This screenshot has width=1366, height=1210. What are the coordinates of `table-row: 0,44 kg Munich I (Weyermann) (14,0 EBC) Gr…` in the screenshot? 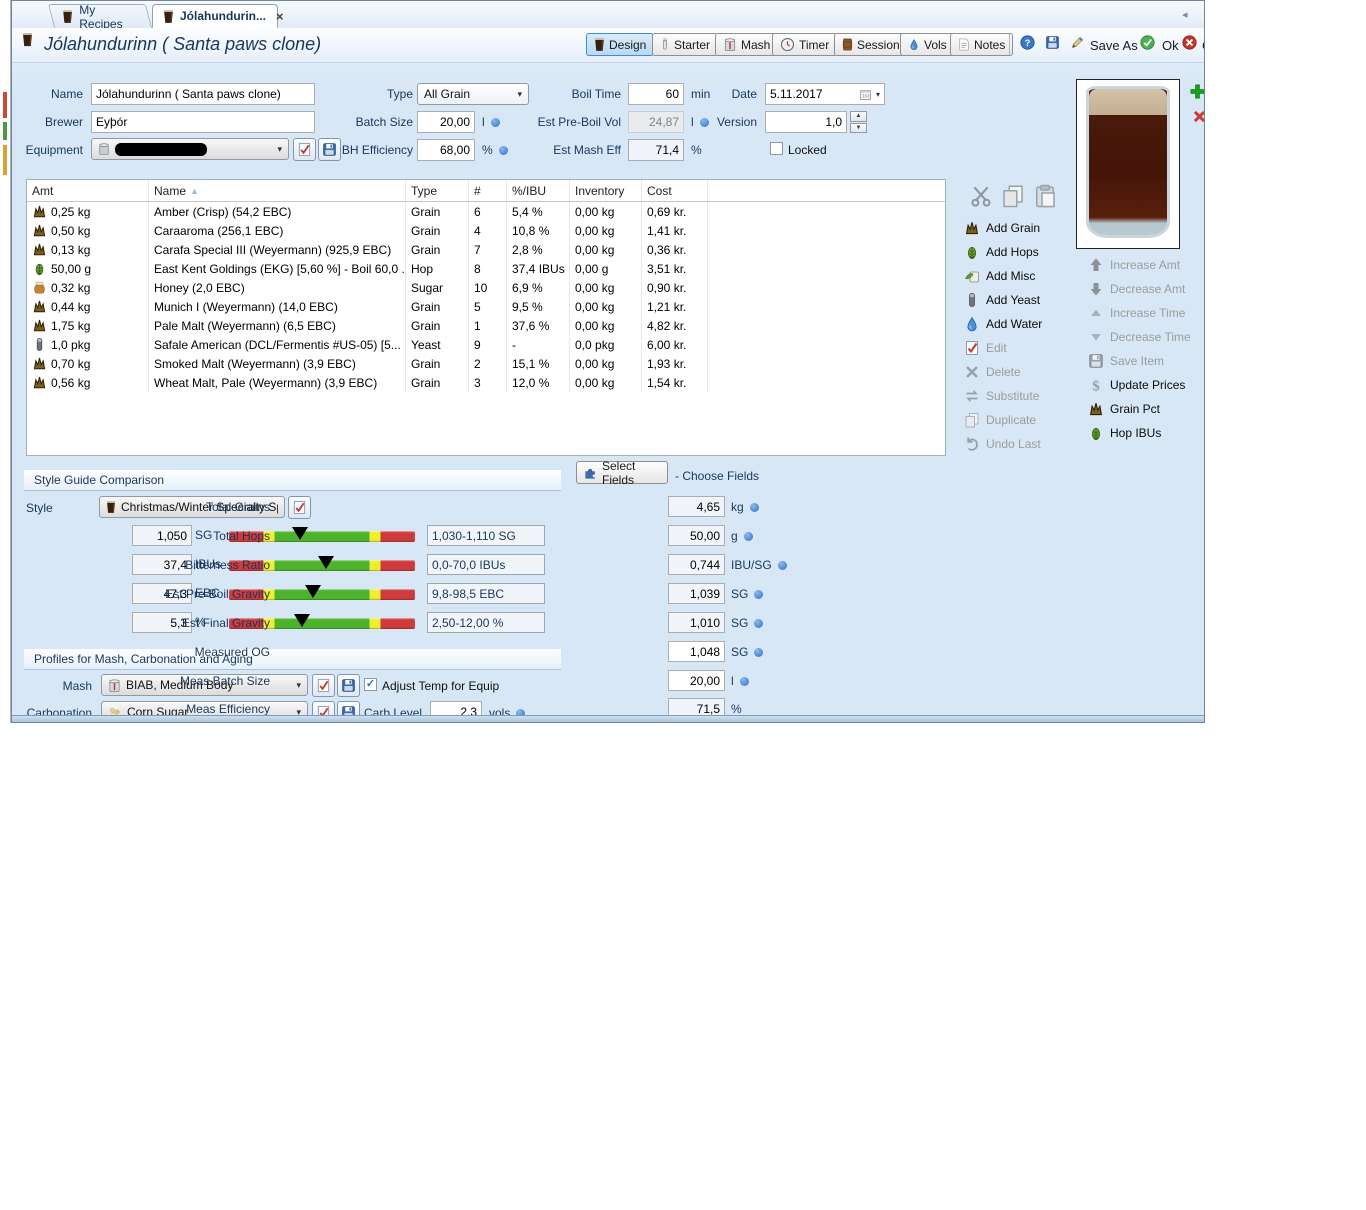 It's located at (486, 306).